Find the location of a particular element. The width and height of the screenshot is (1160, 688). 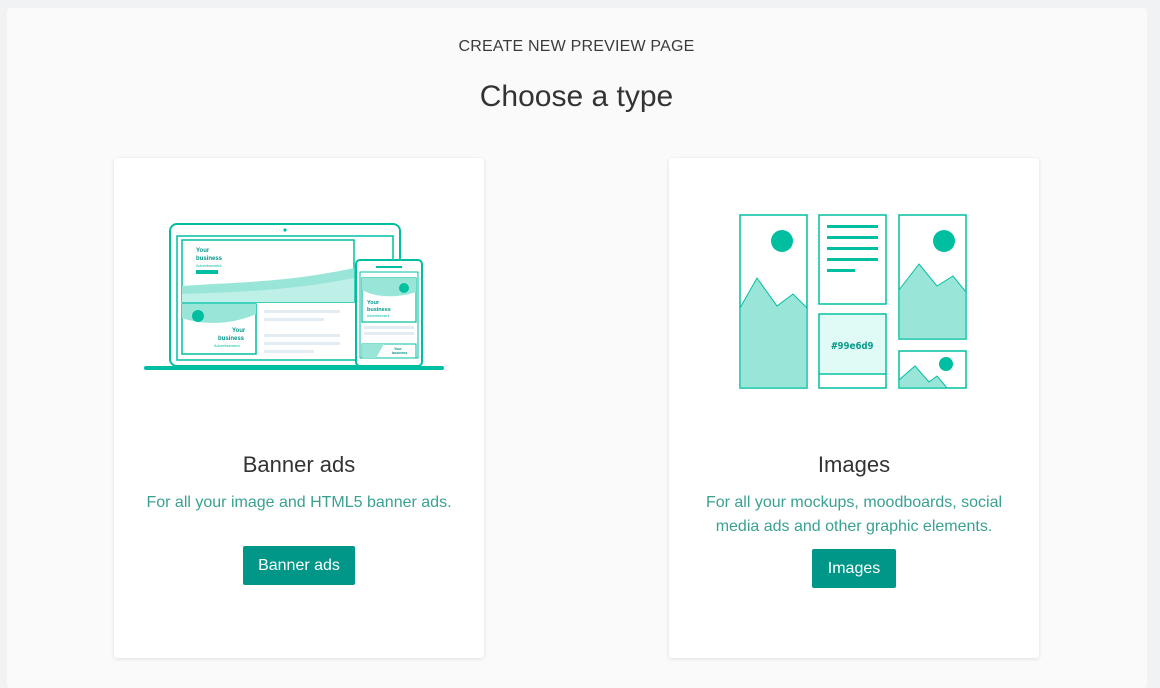

page-title: Choose a type is located at coordinates (576, 96).